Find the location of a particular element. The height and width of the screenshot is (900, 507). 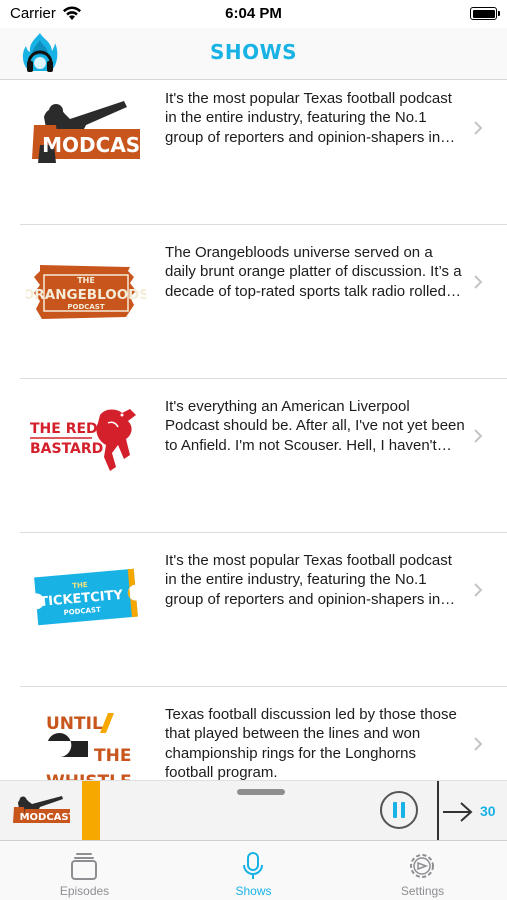

skip-forward-seconds: 30 is located at coordinates (488, 811).